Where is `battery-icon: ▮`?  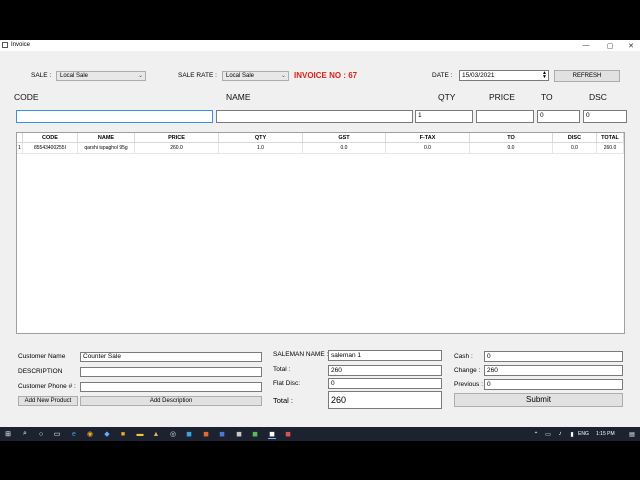 battery-icon: ▮ is located at coordinates (572, 434).